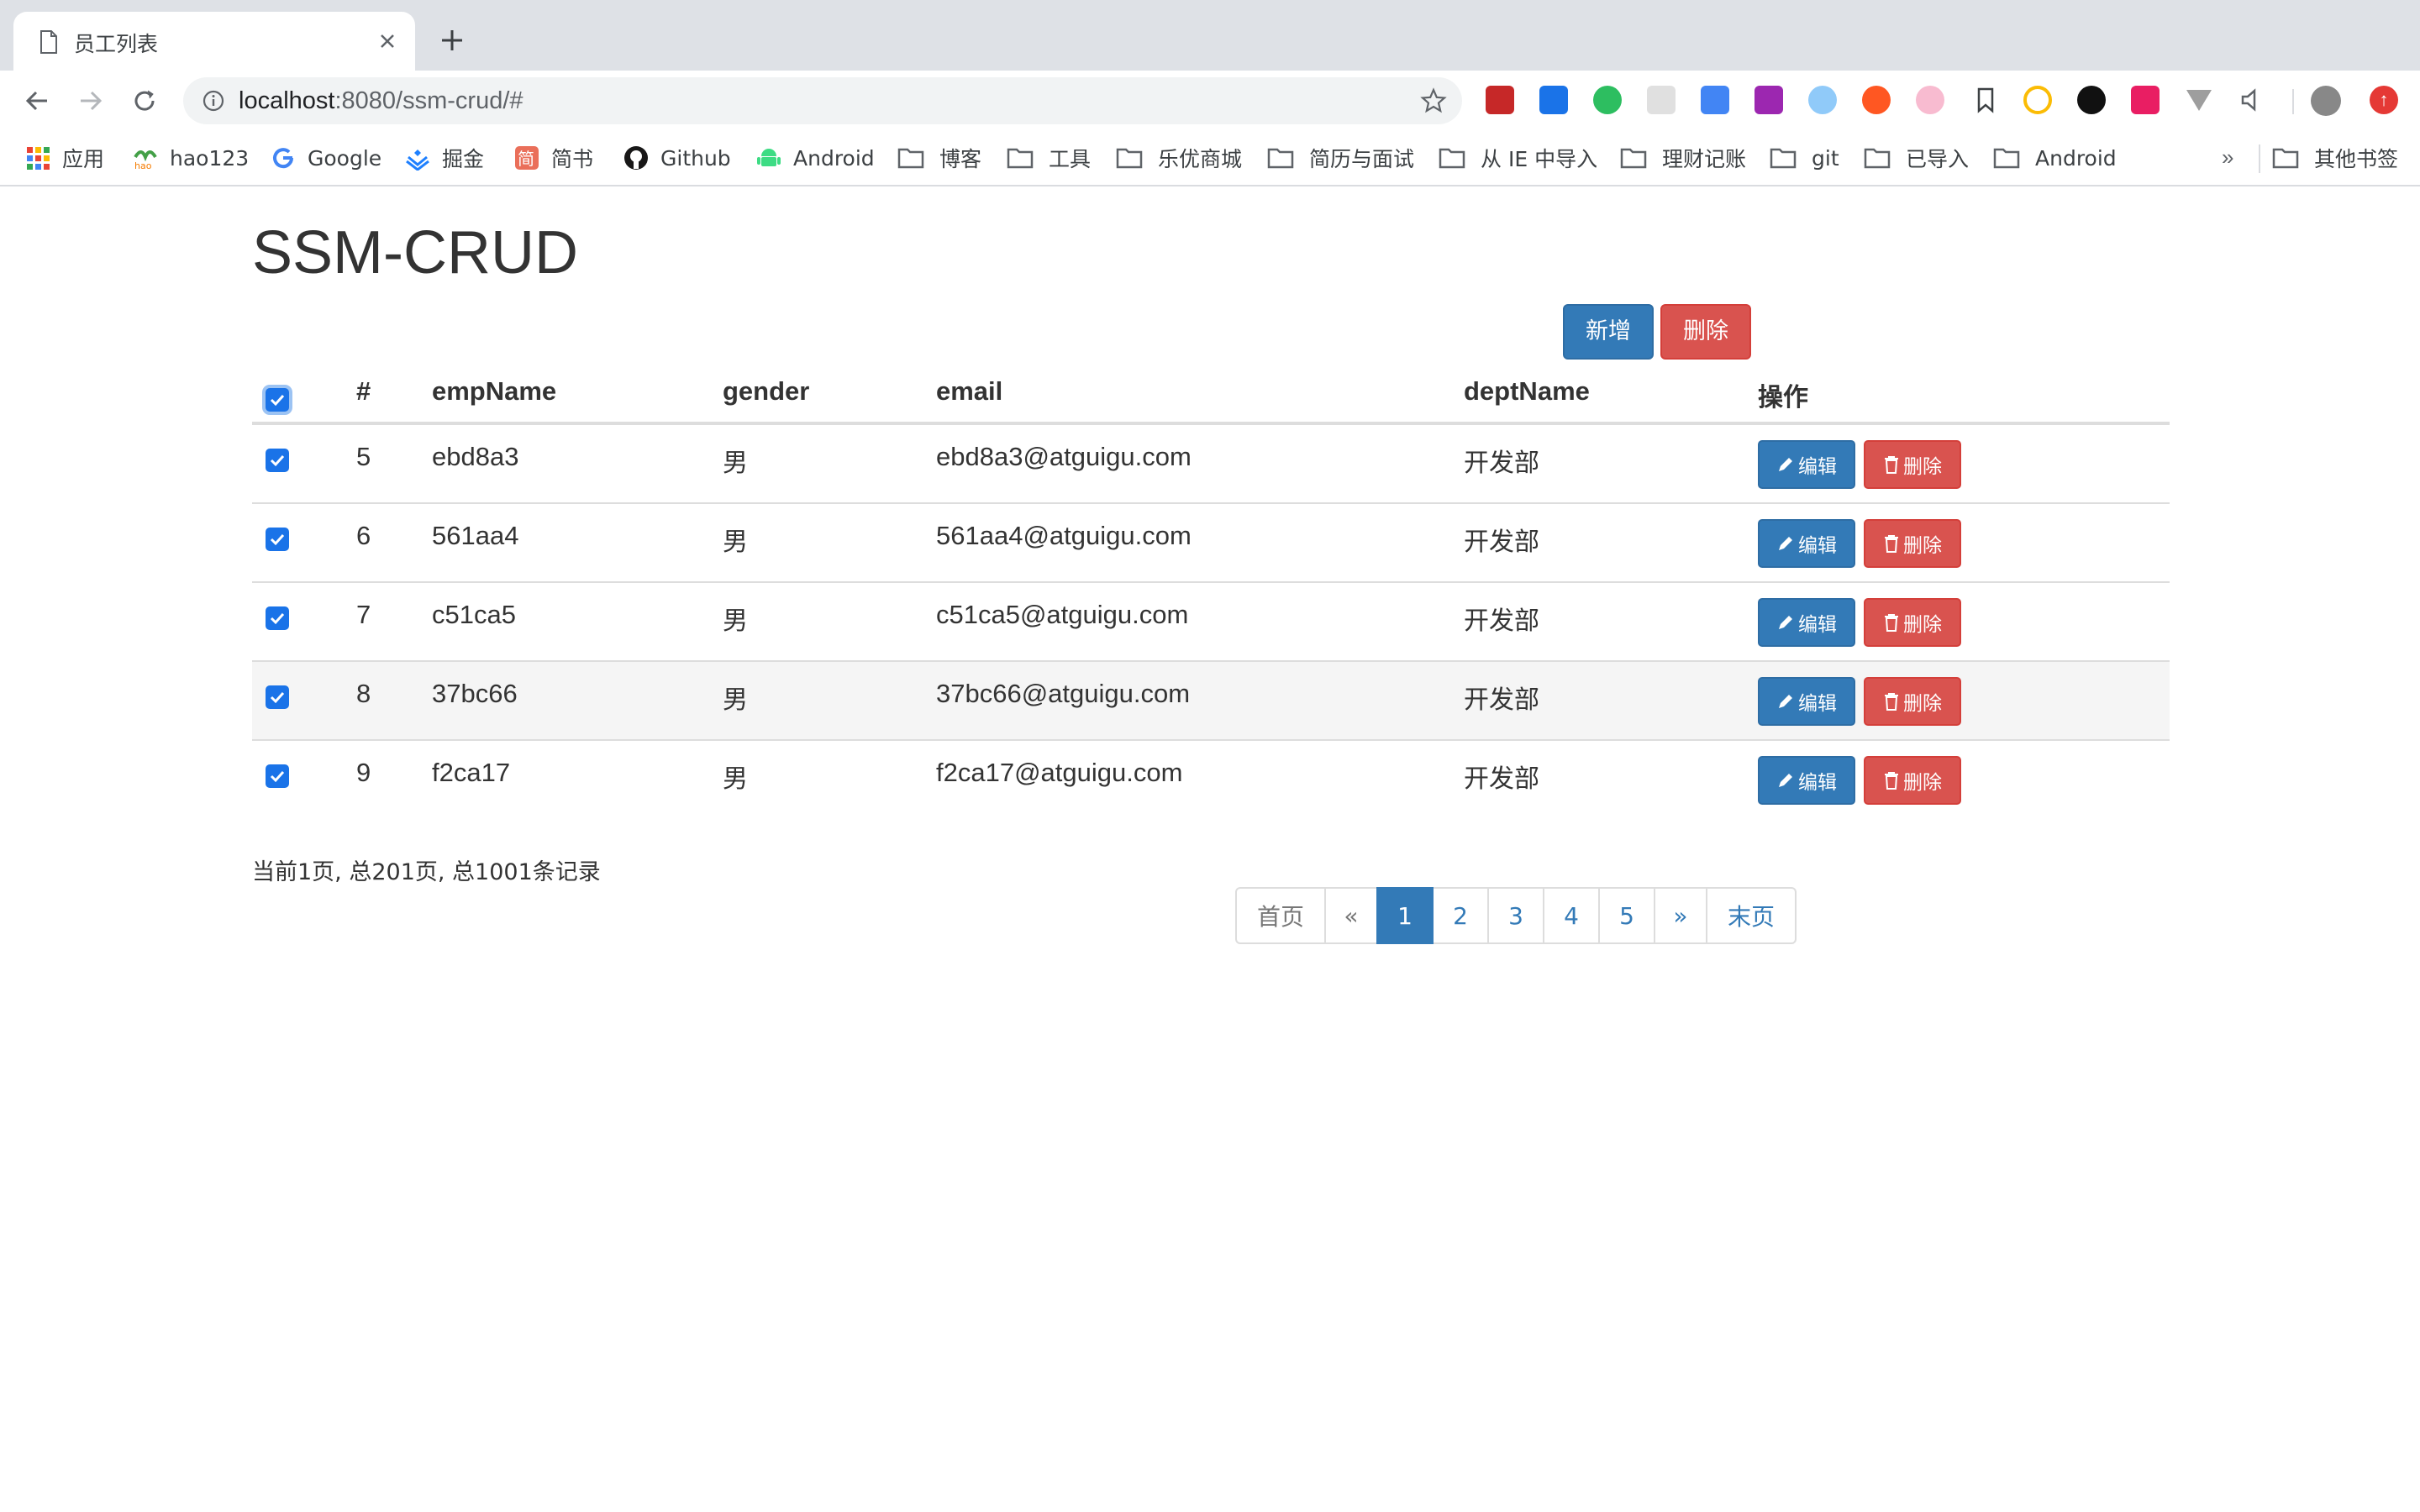 This screenshot has width=2420, height=1512. Describe the element at coordinates (823, 100) in the screenshot. I see `address-bar: localhost:8080/ssm-crud/#` at that location.